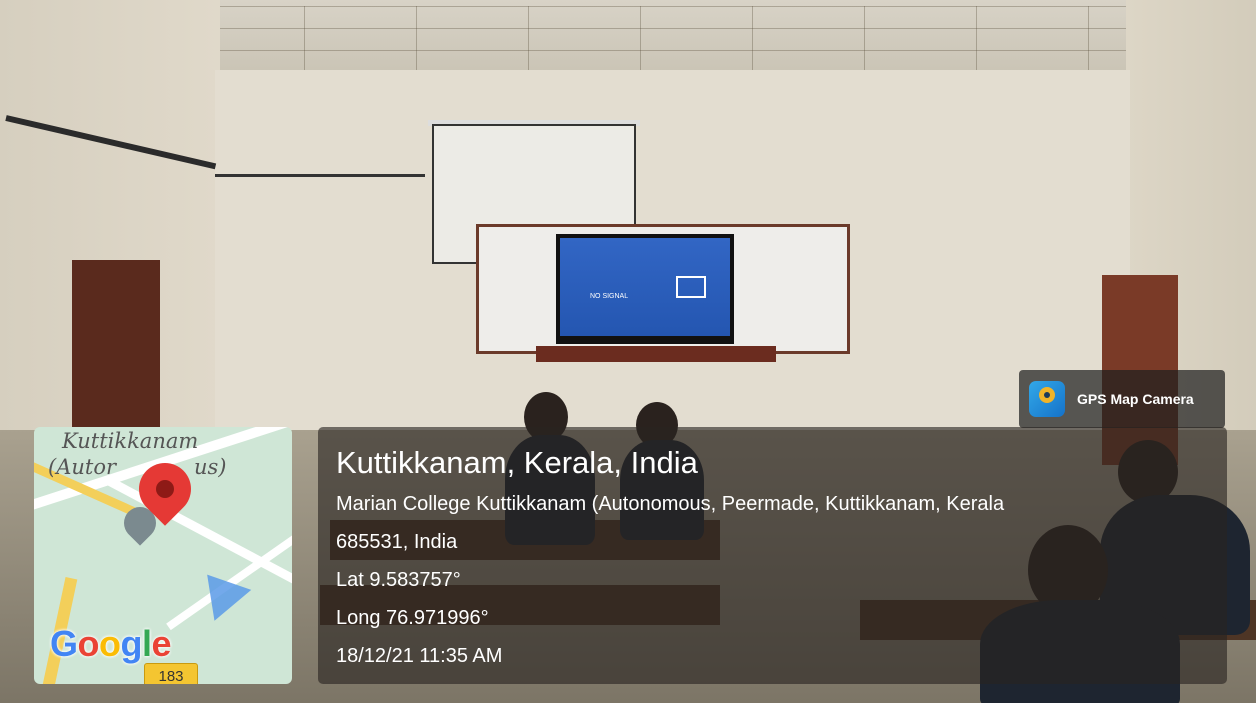 This screenshot has height=703, width=1256. Describe the element at coordinates (412, 618) in the screenshot. I see `longitude: Long 76.971996°` at that location.